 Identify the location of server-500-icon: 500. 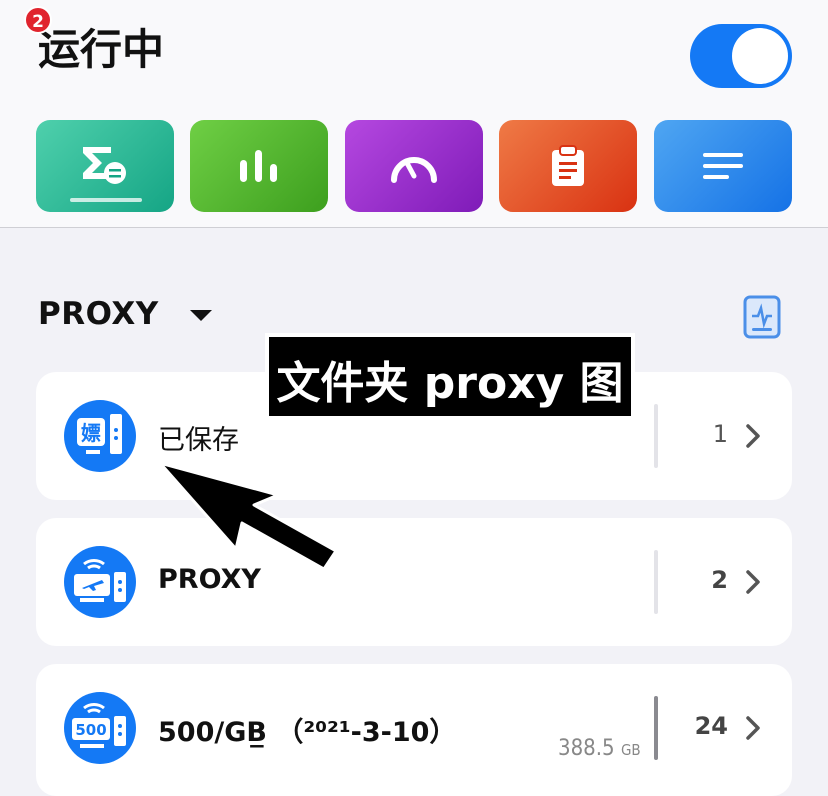
(99, 725).